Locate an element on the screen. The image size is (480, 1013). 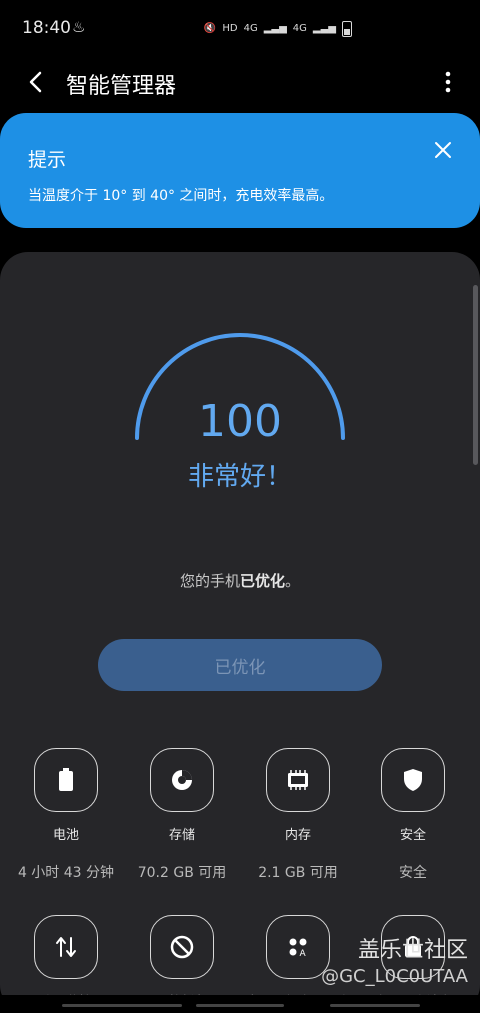
battery-status-icon is located at coordinates (347, 29).